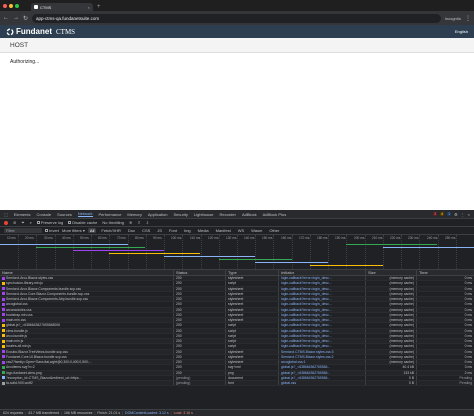 This screenshot has height=416, width=474. Describe the element at coordinates (6, 222) in the screenshot. I see `record-button` at that location.